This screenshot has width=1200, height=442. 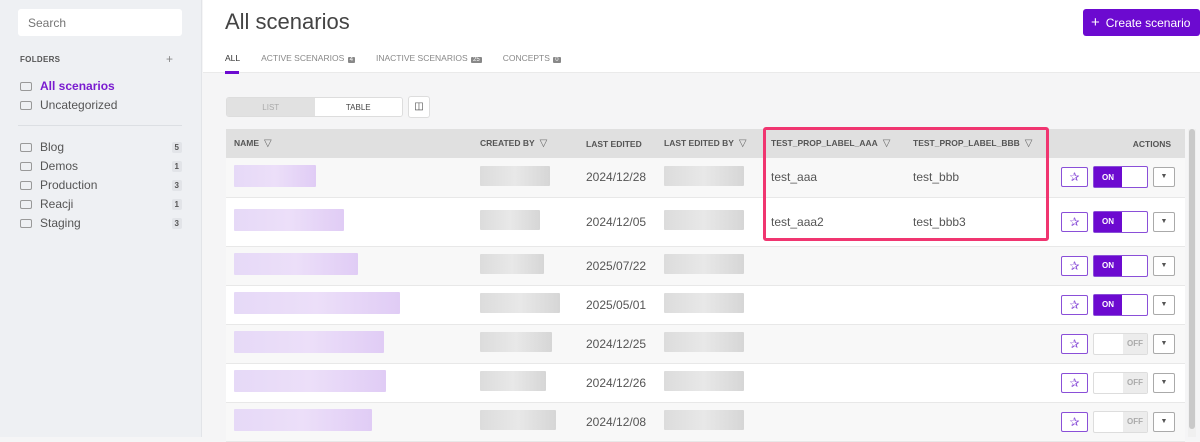 What do you see at coordinates (101, 204) in the screenshot?
I see `sidebar-item-folder: Reacji 1` at bounding box center [101, 204].